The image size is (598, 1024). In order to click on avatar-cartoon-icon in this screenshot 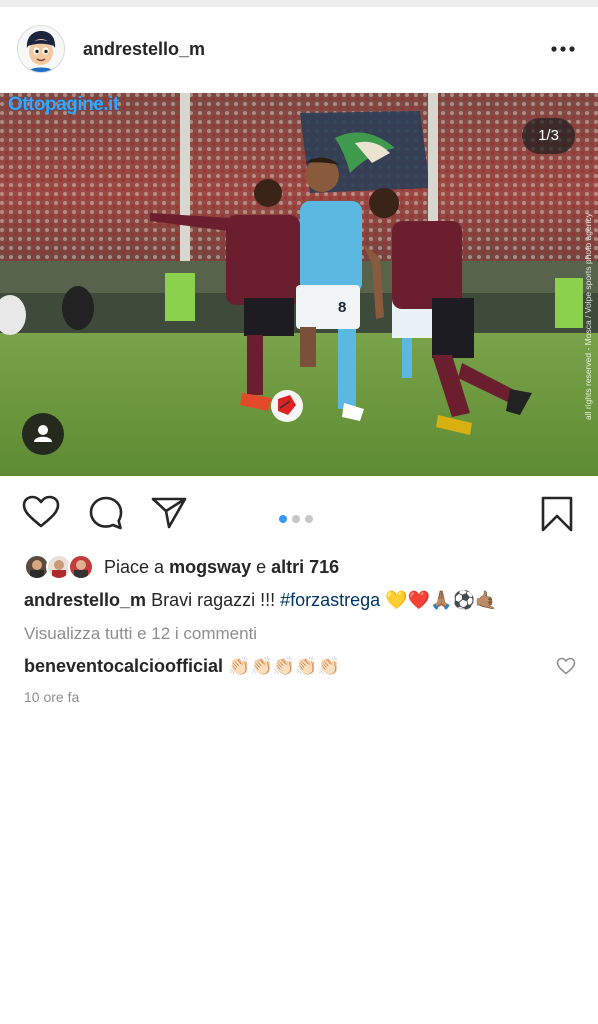, I will do `click(41, 49)`.